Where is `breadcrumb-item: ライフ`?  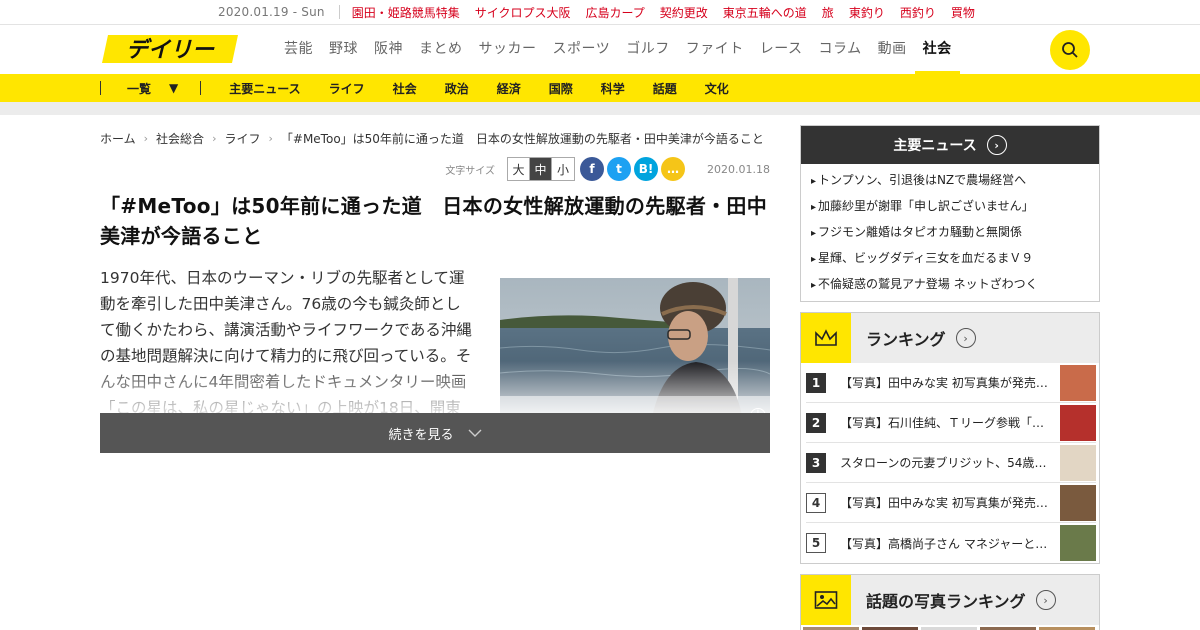
breadcrumb-item: ライフ is located at coordinates (242, 138).